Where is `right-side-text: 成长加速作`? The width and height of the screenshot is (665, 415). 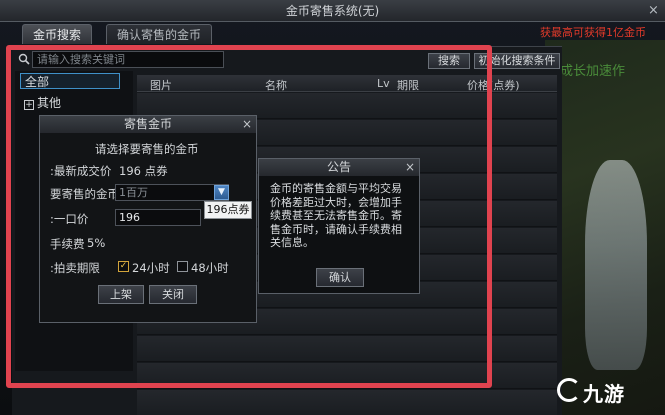
right-side-text: 成长加速作 is located at coordinates (593, 71).